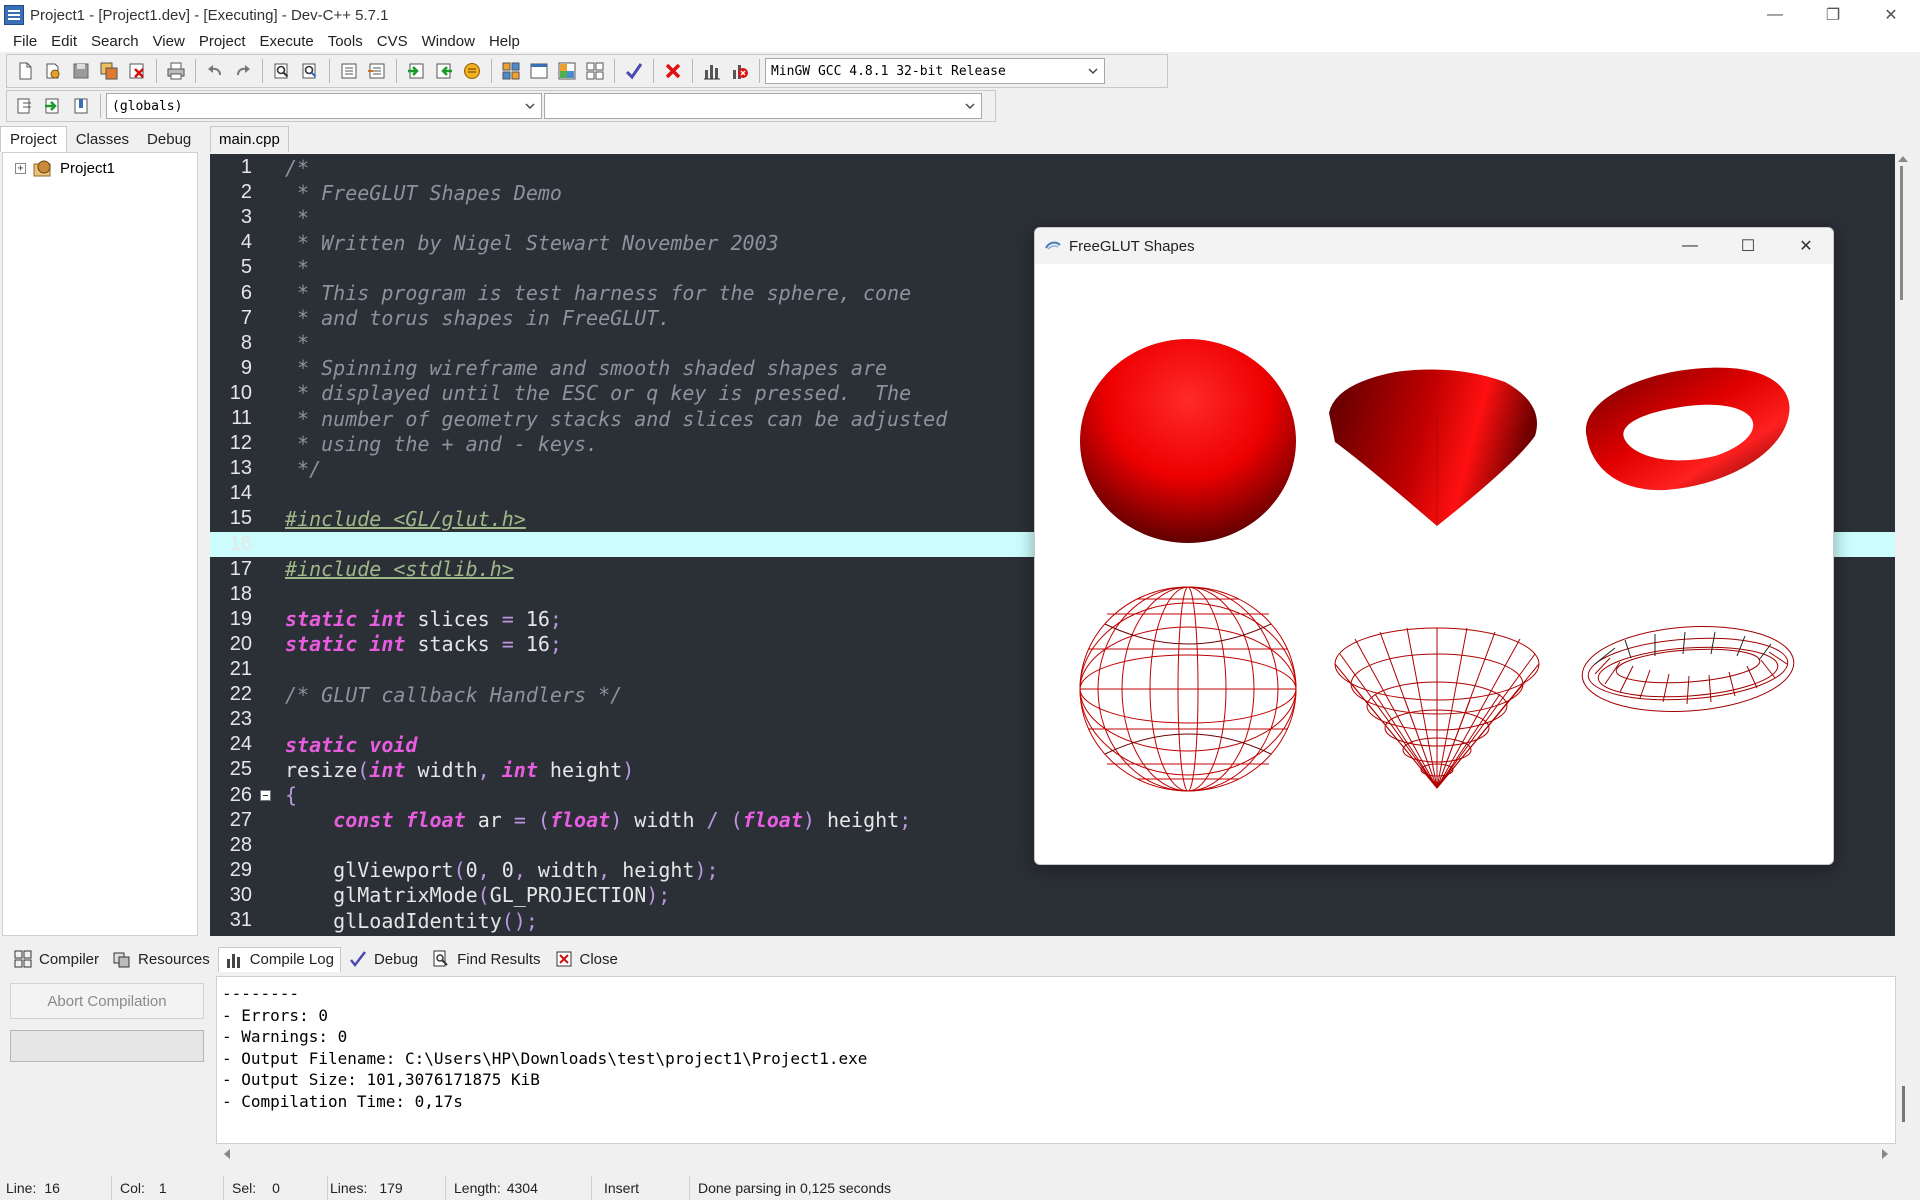  I want to click on freeglut-maximize-button: ☐, so click(1748, 246).